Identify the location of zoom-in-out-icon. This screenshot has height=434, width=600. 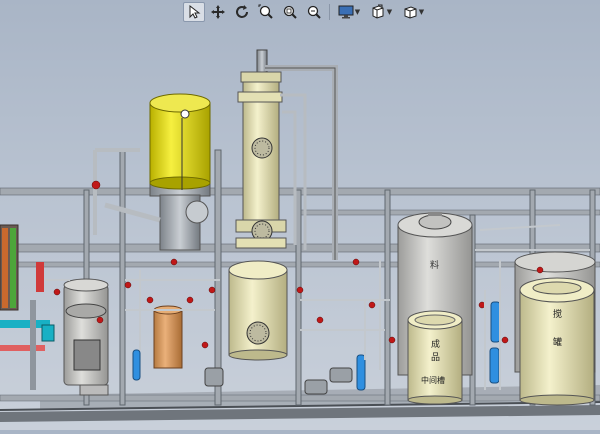
(314, 12).